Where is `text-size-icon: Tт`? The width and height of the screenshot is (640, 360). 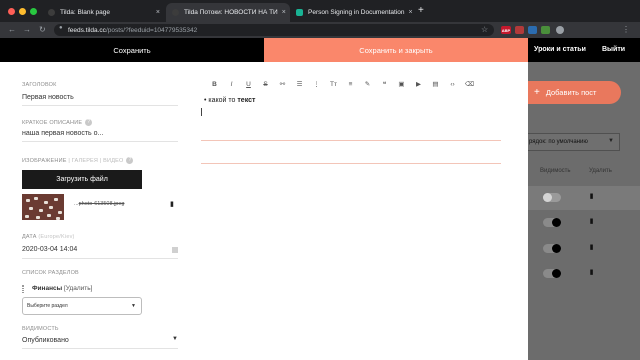
text-size-icon: Tт is located at coordinates (333, 84).